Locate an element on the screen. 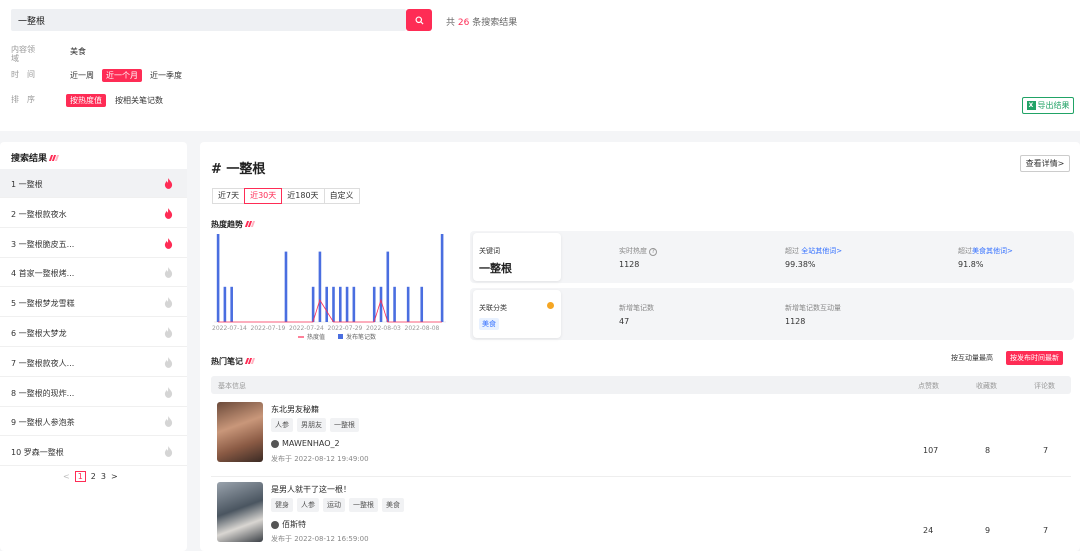 This screenshot has height=551, width=1080. x-tick-label: 2022-07-29 is located at coordinates (345, 328).